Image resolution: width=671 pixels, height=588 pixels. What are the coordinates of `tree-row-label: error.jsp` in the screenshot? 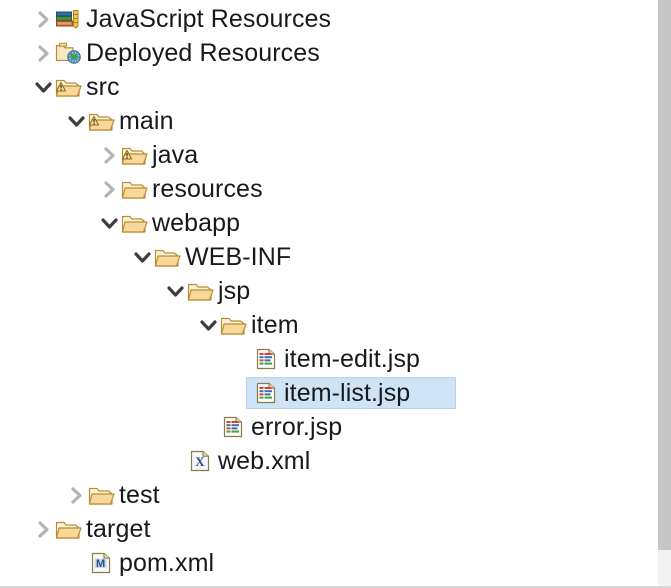 It's located at (297, 427).